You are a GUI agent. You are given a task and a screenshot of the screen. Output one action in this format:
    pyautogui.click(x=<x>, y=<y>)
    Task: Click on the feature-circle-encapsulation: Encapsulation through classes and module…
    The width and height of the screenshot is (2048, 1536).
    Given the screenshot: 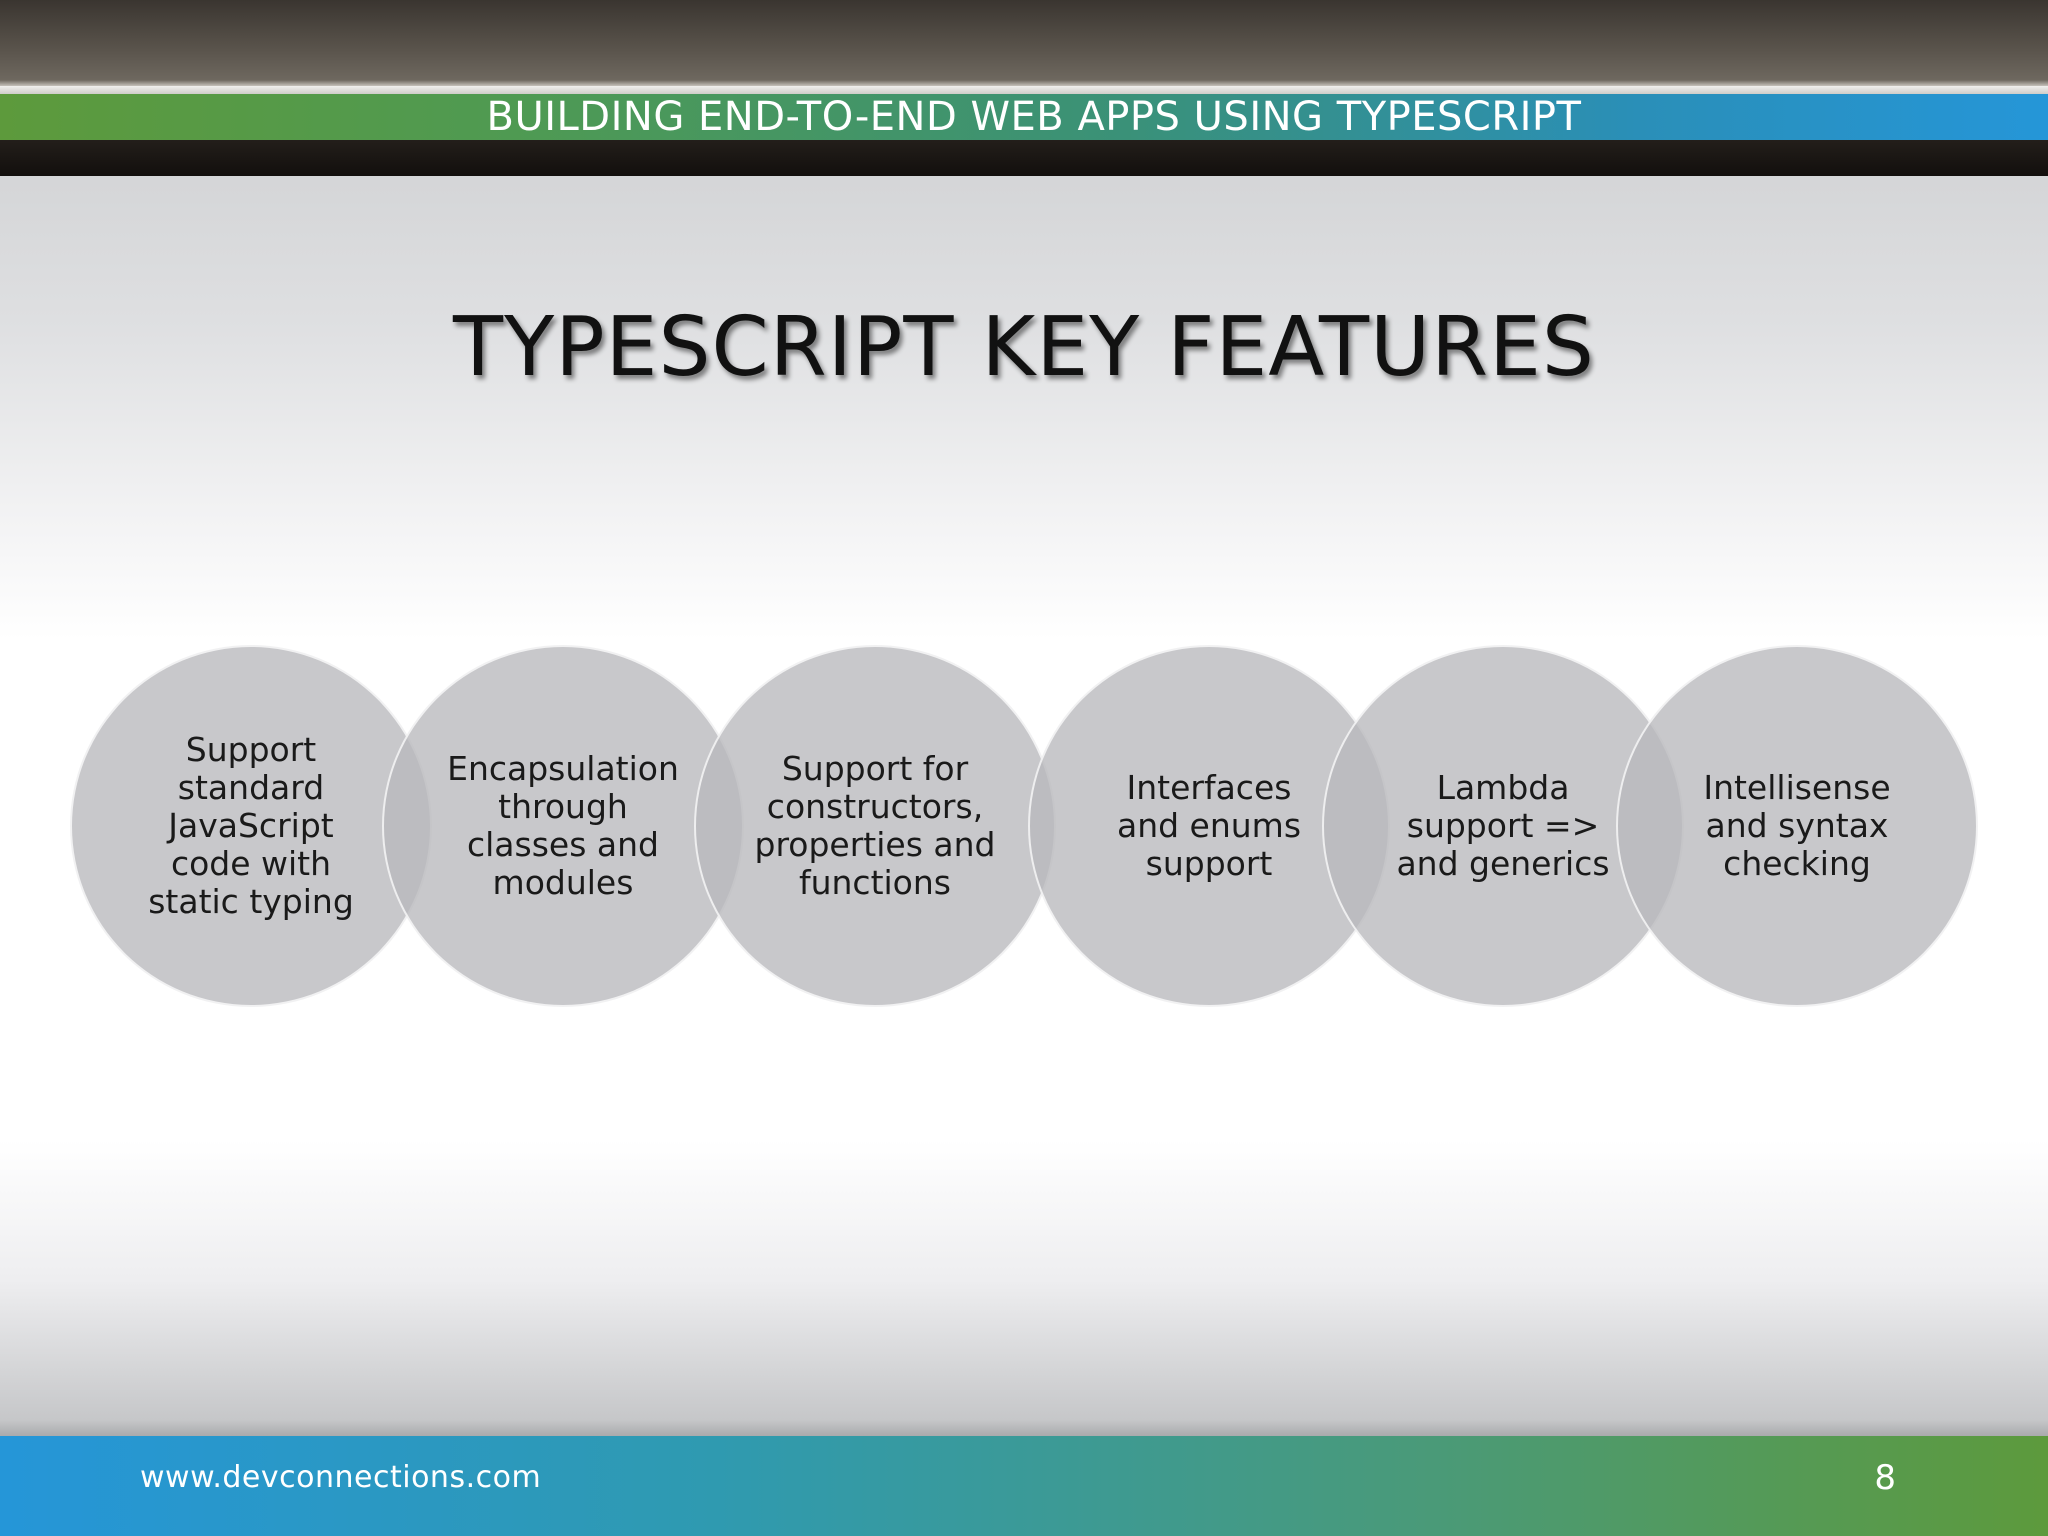 What is the action you would take?
    pyautogui.click(x=563, y=826)
    